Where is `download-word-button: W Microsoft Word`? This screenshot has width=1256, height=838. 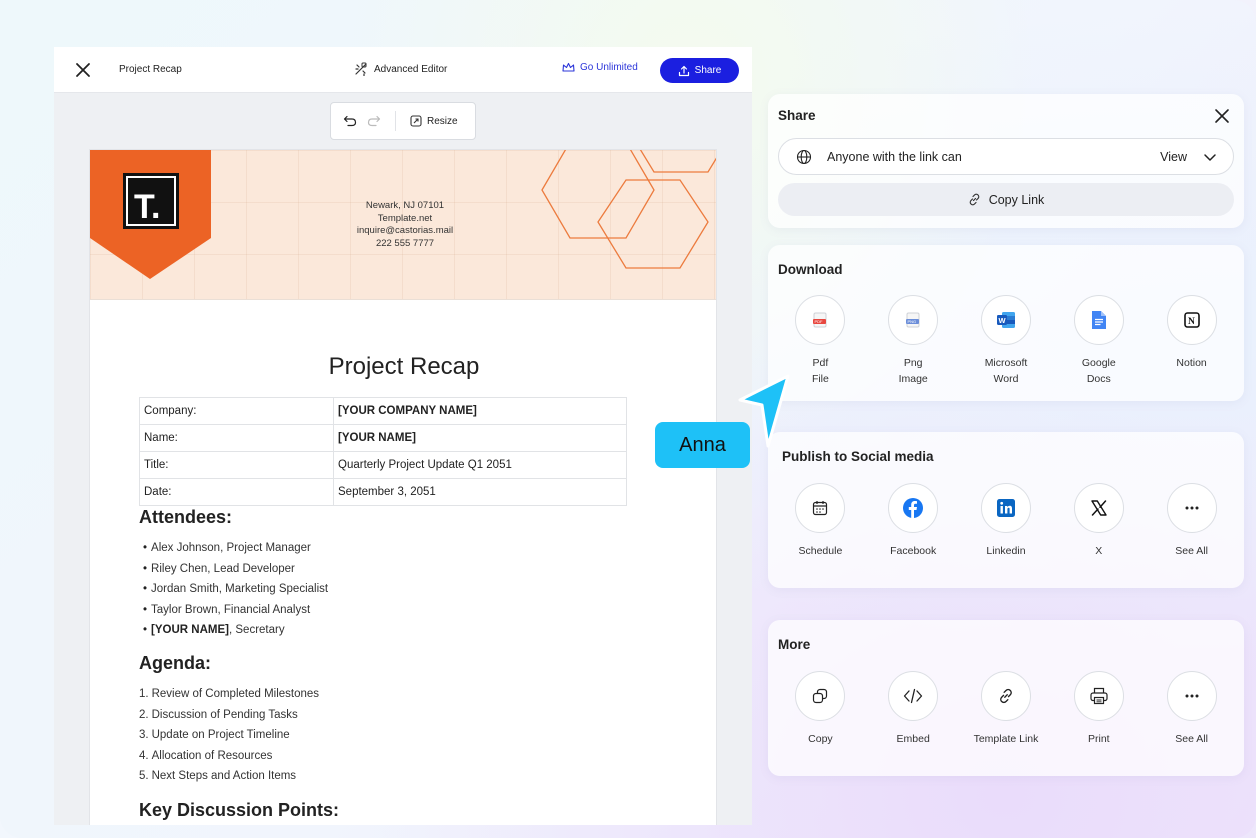
download-word-button: W Microsoft Word is located at coordinates (1006, 341).